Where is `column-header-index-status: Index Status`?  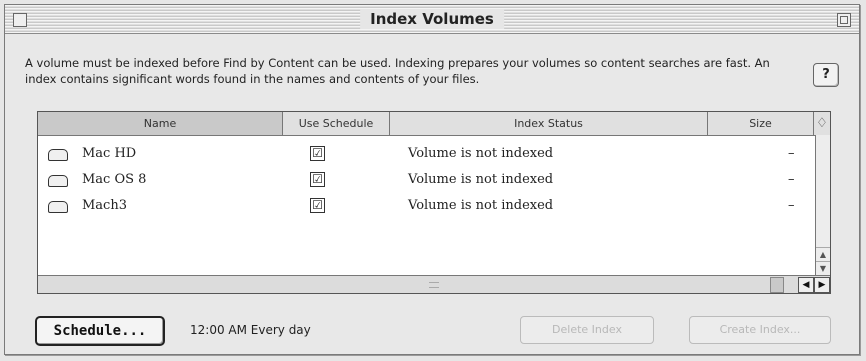
column-header-index-status: Index Status is located at coordinates (549, 123).